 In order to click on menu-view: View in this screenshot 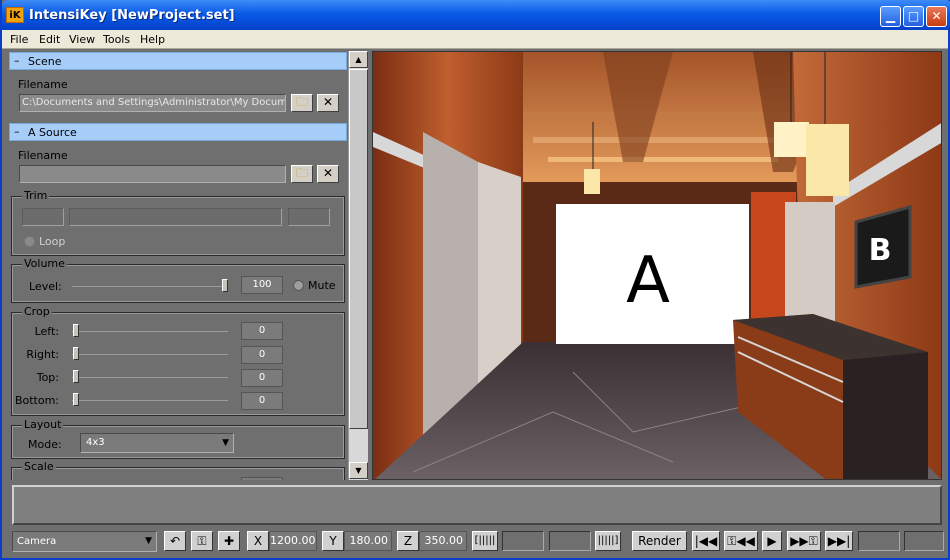, I will do `click(82, 39)`.